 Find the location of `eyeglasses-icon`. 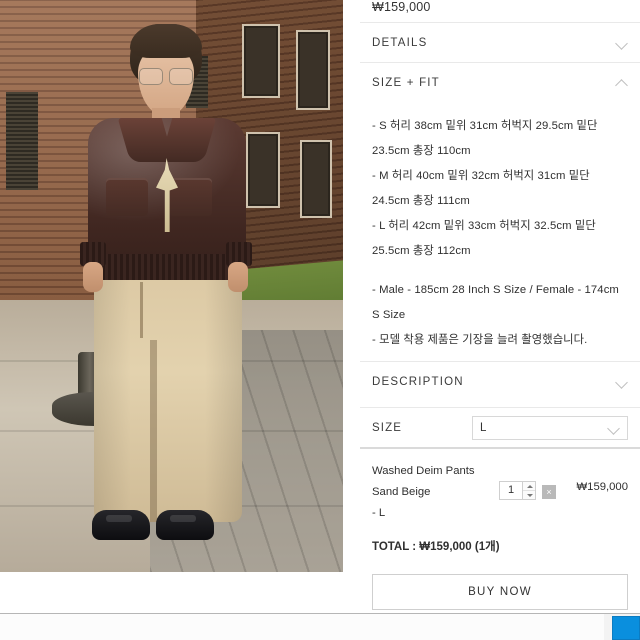

eyeglasses-icon is located at coordinates (166, 76).